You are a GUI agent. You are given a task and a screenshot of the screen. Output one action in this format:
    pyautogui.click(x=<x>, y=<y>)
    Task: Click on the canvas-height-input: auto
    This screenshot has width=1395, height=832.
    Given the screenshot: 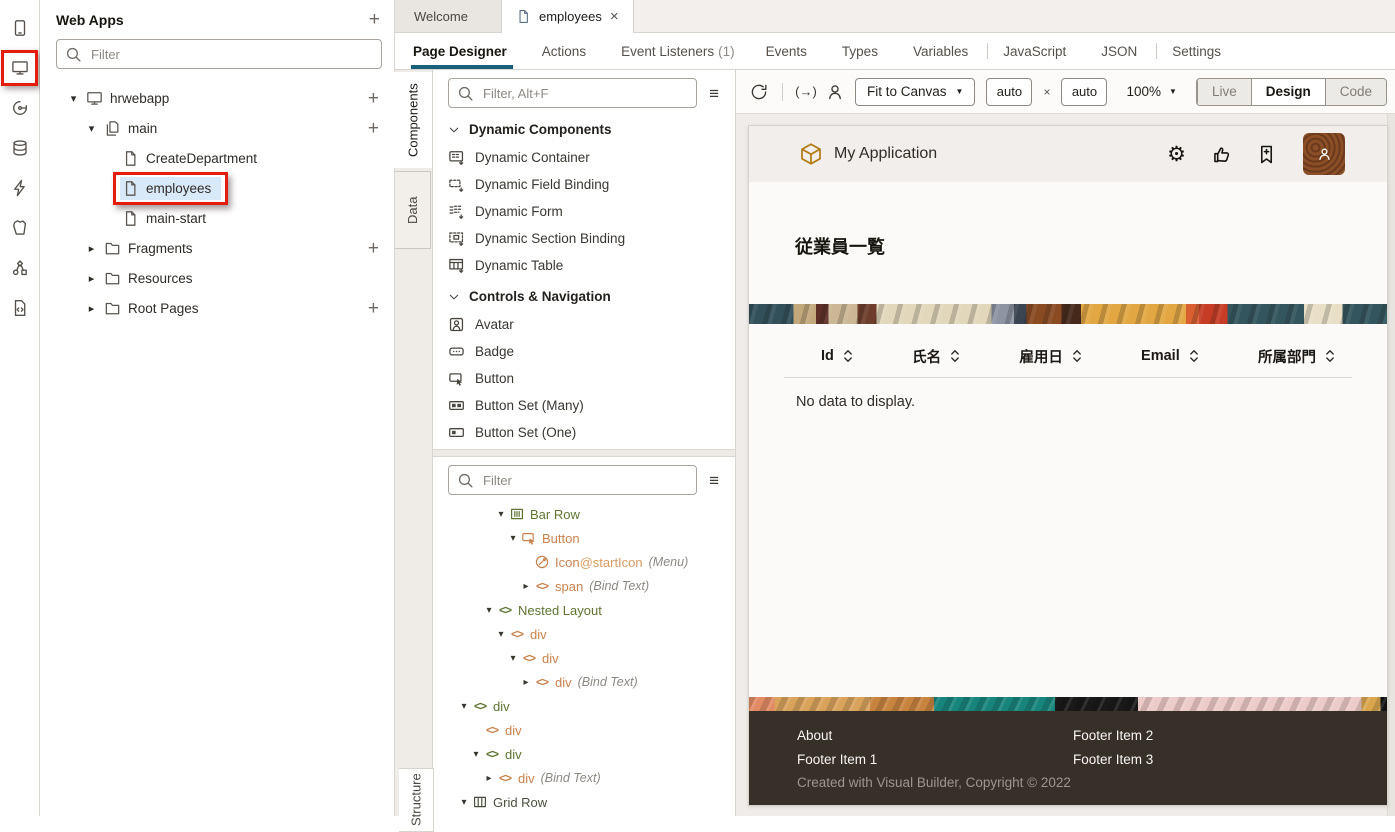 What is the action you would take?
    pyautogui.click(x=1084, y=91)
    